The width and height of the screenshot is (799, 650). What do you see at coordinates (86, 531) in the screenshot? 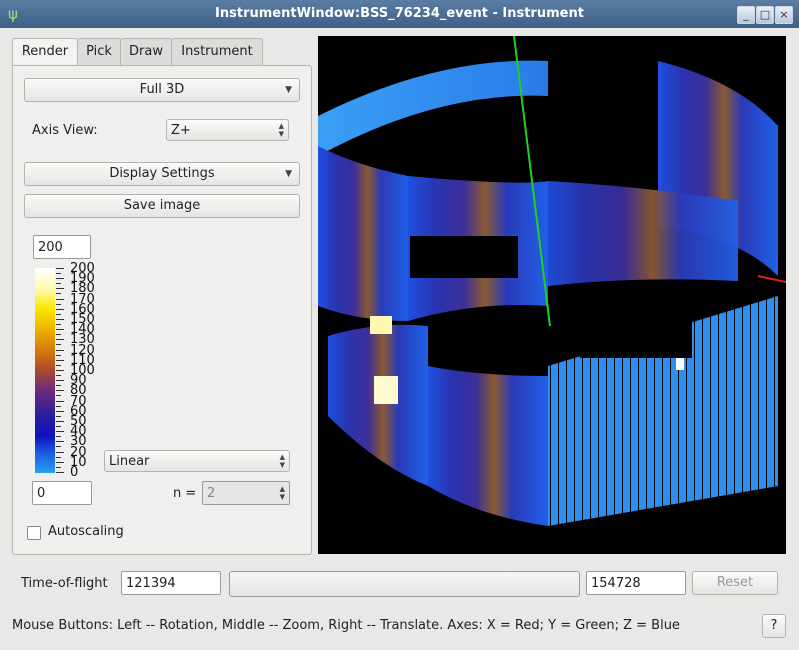
I see `autoscaling-label: Autoscaling` at bounding box center [86, 531].